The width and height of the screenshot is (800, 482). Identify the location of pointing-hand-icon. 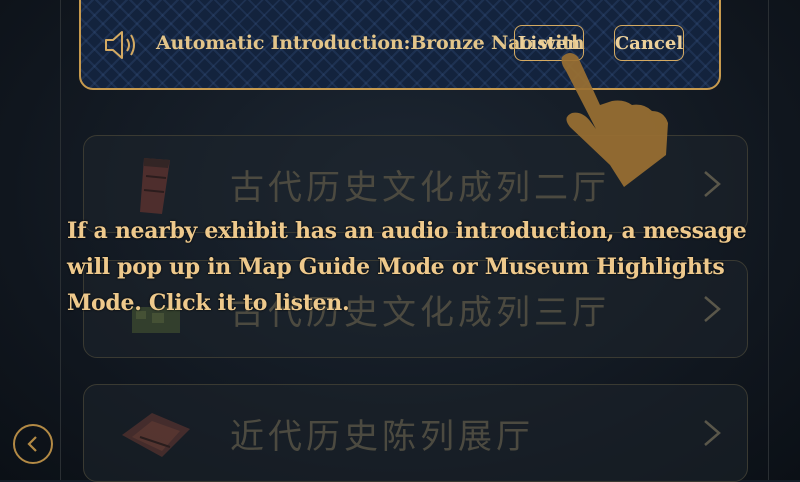
(614, 120).